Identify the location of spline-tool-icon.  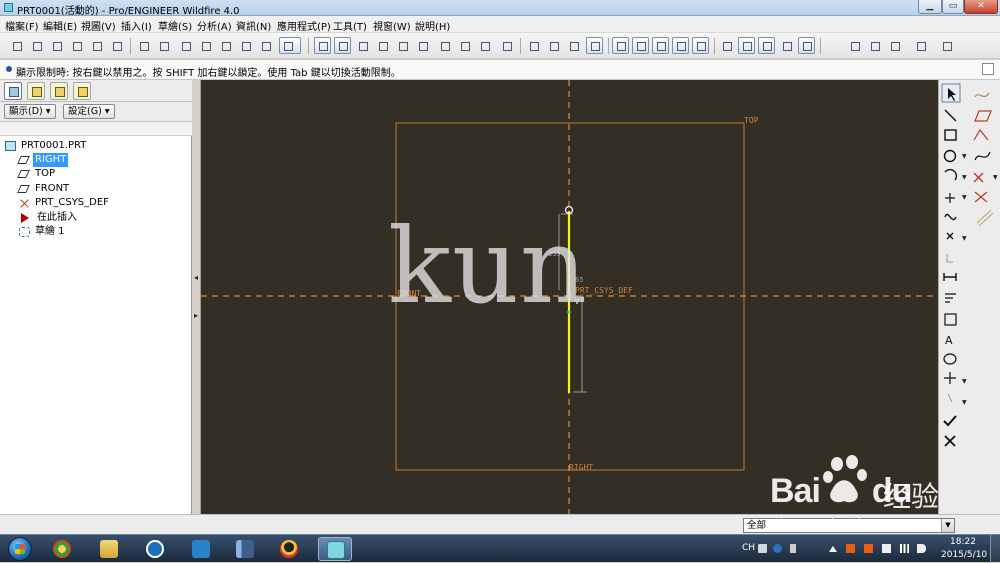
(982, 156).